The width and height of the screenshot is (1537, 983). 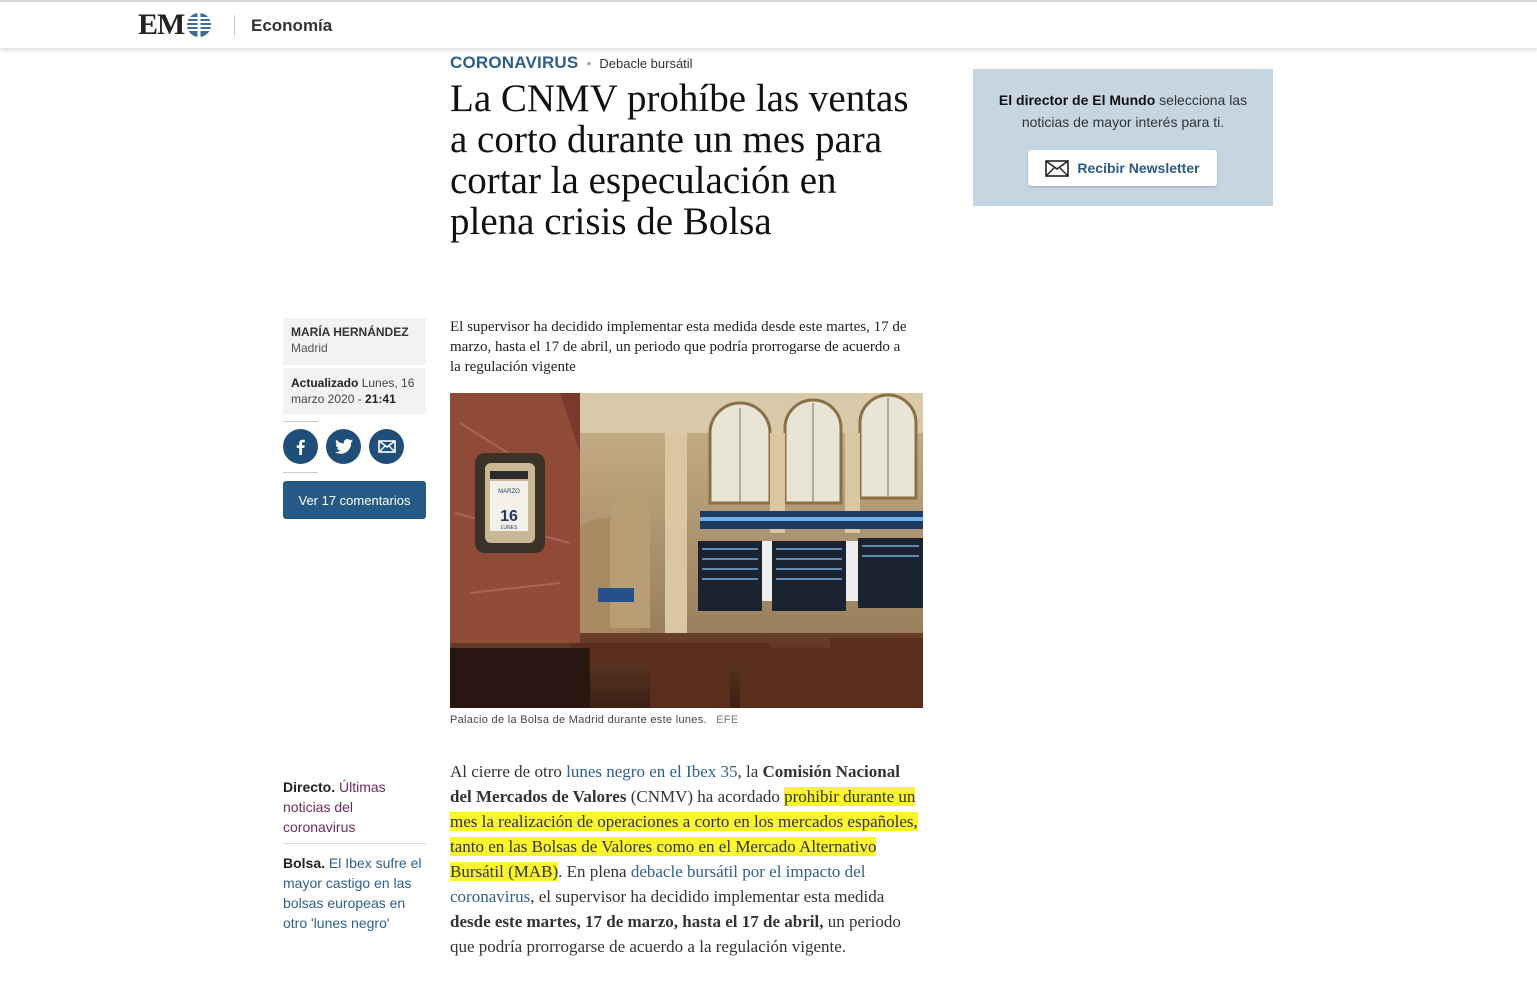 I want to click on facebook-icon, so click(x=300, y=447).